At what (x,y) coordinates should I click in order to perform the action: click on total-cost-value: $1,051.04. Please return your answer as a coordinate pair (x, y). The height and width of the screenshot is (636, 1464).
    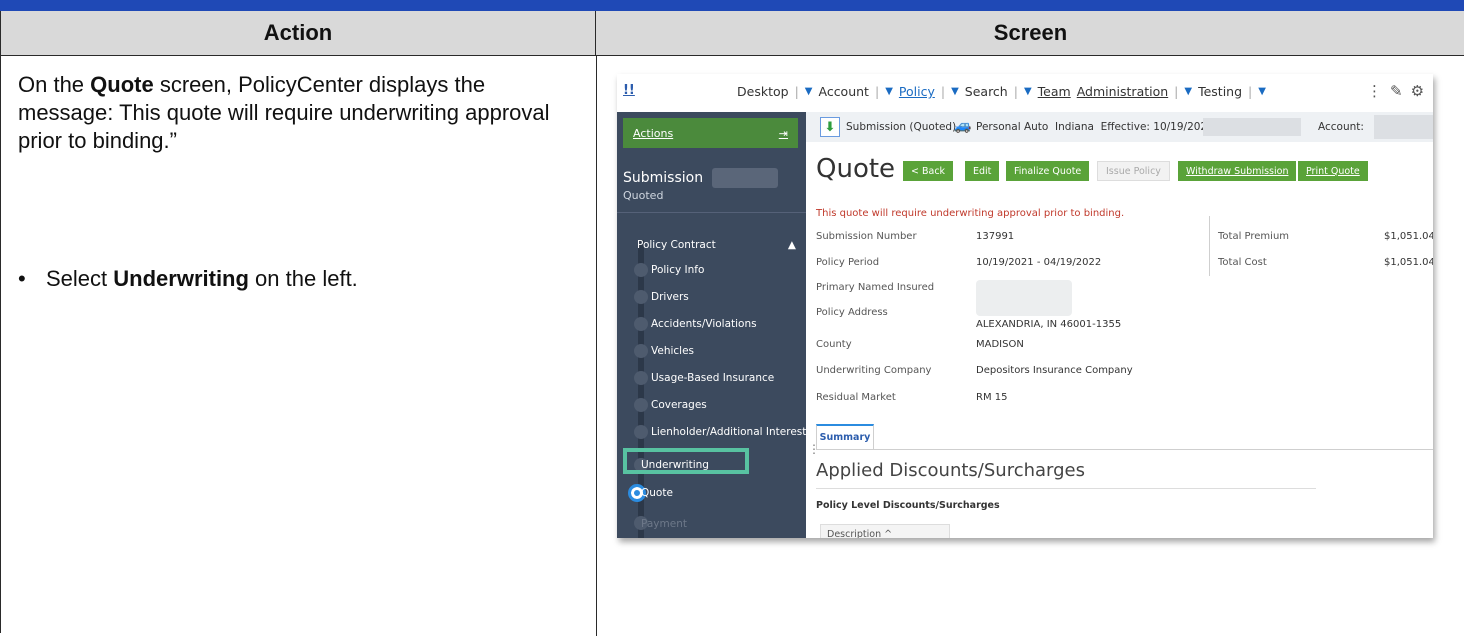
    Looking at the image, I should click on (1408, 262).